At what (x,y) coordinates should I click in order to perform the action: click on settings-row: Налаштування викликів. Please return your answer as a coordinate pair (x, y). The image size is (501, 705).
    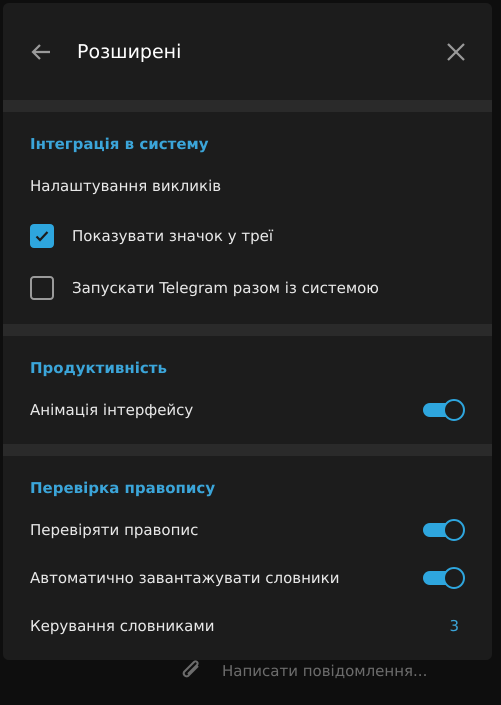
    Looking at the image, I should click on (247, 186).